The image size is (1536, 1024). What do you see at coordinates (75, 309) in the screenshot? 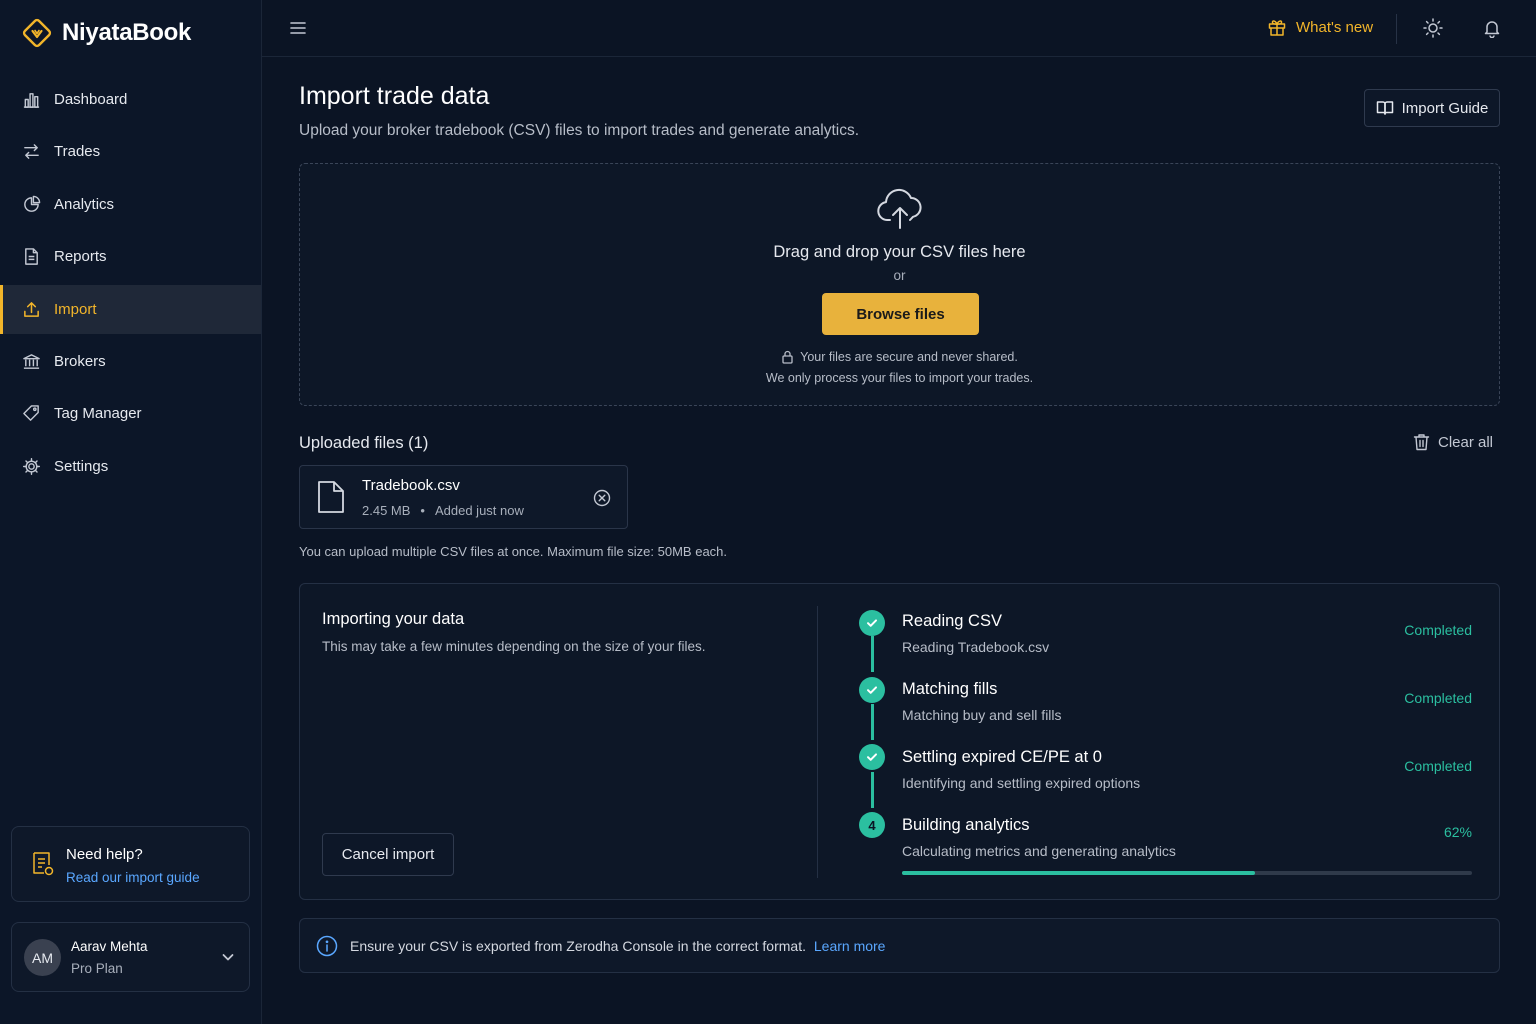
I see `sidebar-item-label: Import` at bounding box center [75, 309].